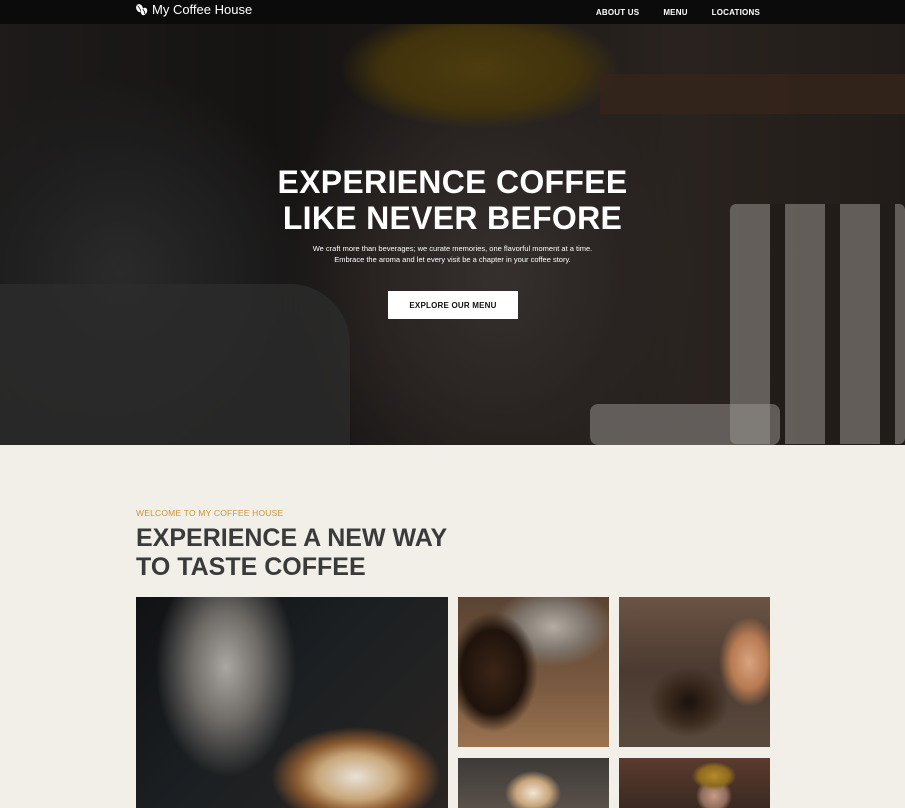 The height and width of the screenshot is (808, 905). Describe the element at coordinates (617, 12) in the screenshot. I see `nav-link-about-us: ABOUT US` at that location.